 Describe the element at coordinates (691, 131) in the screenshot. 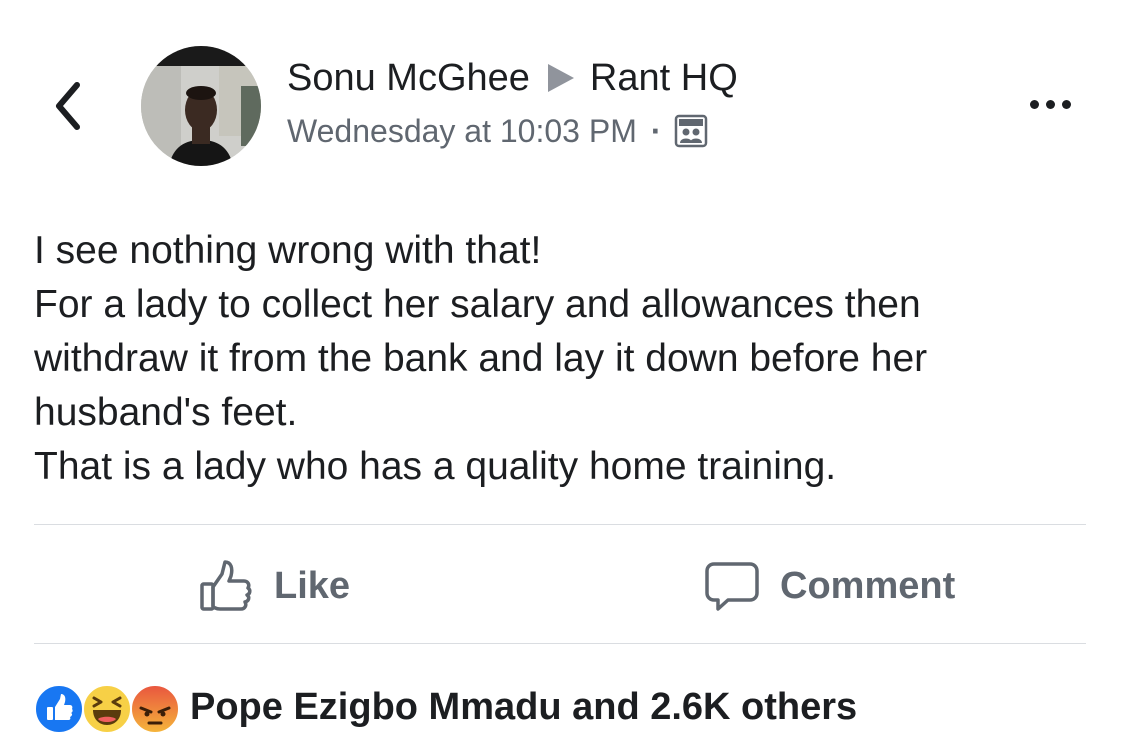

I see `group-audience-icon` at that location.